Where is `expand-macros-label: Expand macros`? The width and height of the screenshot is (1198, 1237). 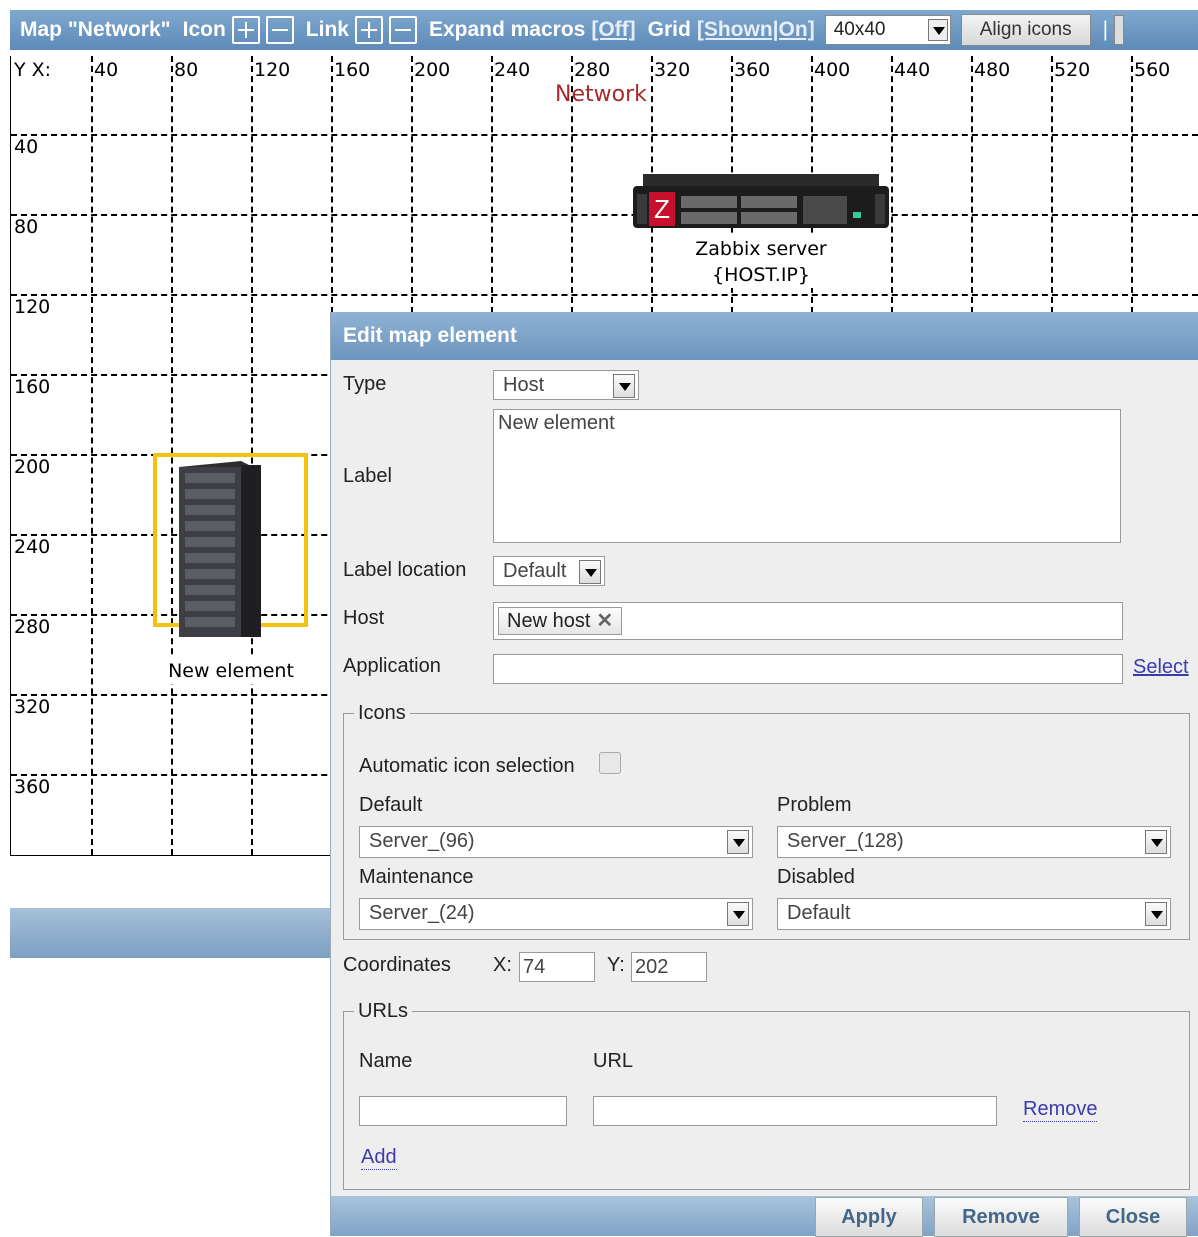
expand-macros-label: Expand macros is located at coordinates (507, 29).